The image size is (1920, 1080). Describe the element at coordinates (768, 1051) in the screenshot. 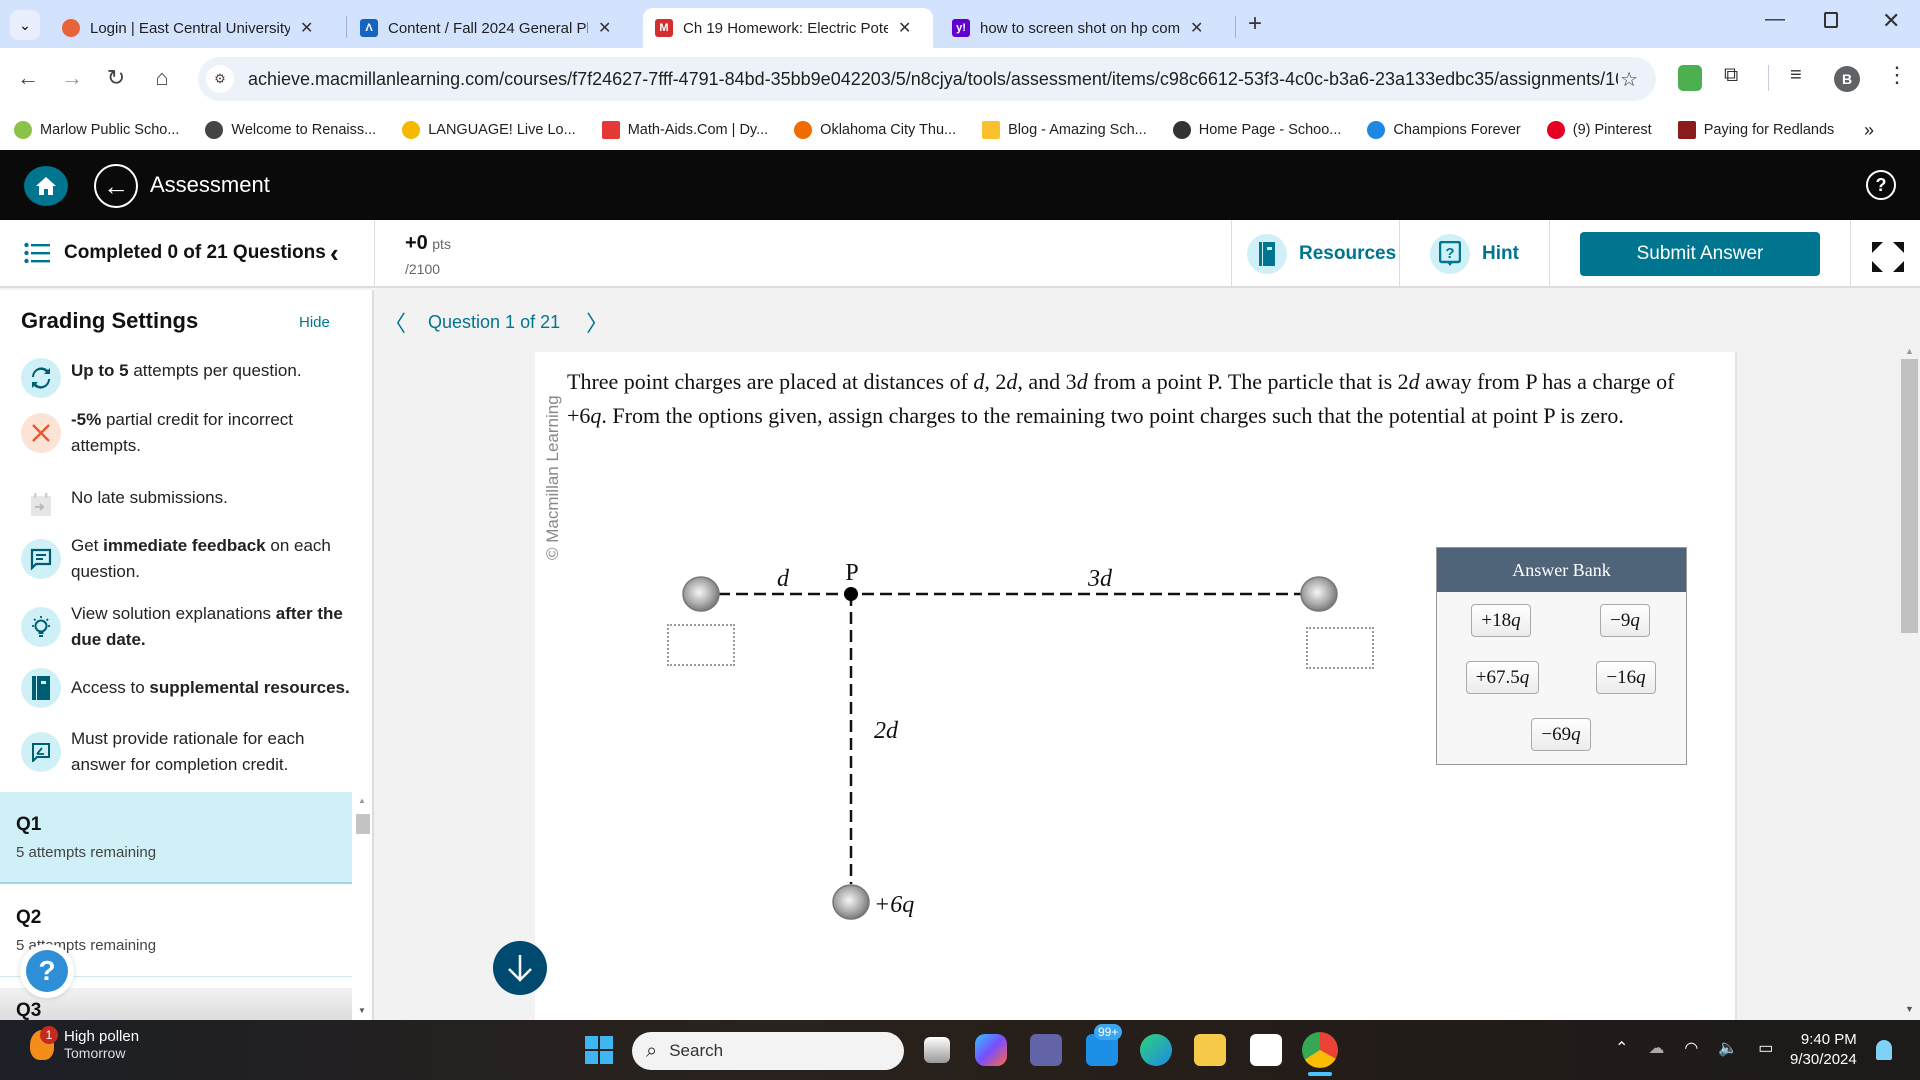

I see `taskbar-search: ⌕ Search` at that location.